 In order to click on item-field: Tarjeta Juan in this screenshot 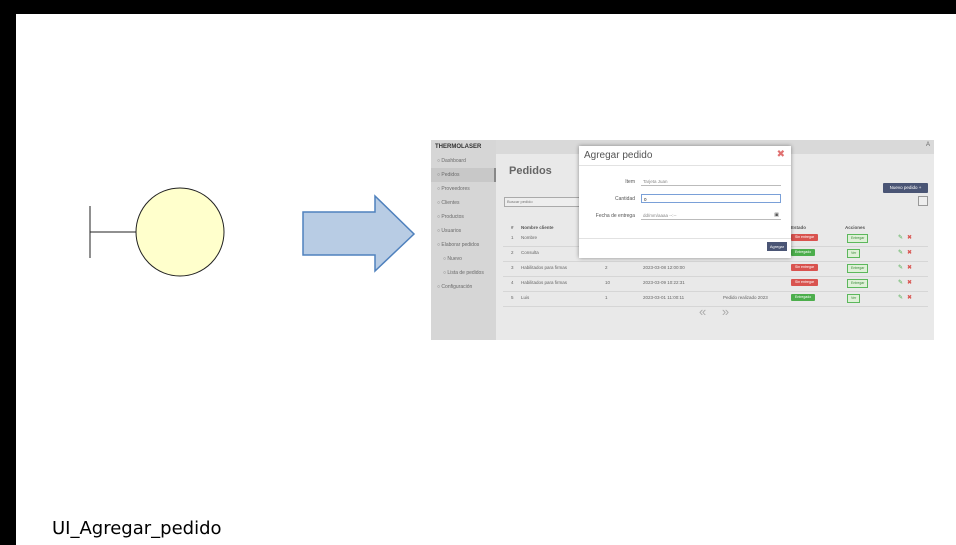, I will do `click(711, 181)`.